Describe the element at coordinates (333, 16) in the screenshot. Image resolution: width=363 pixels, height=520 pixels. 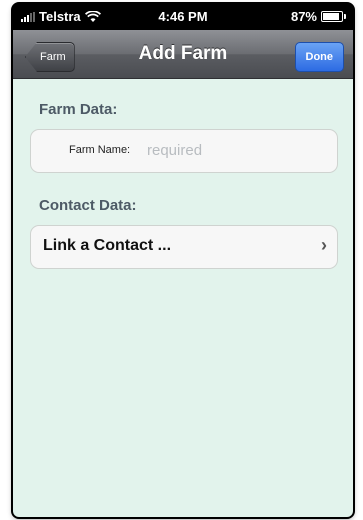
I see `battery-icon` at that location.